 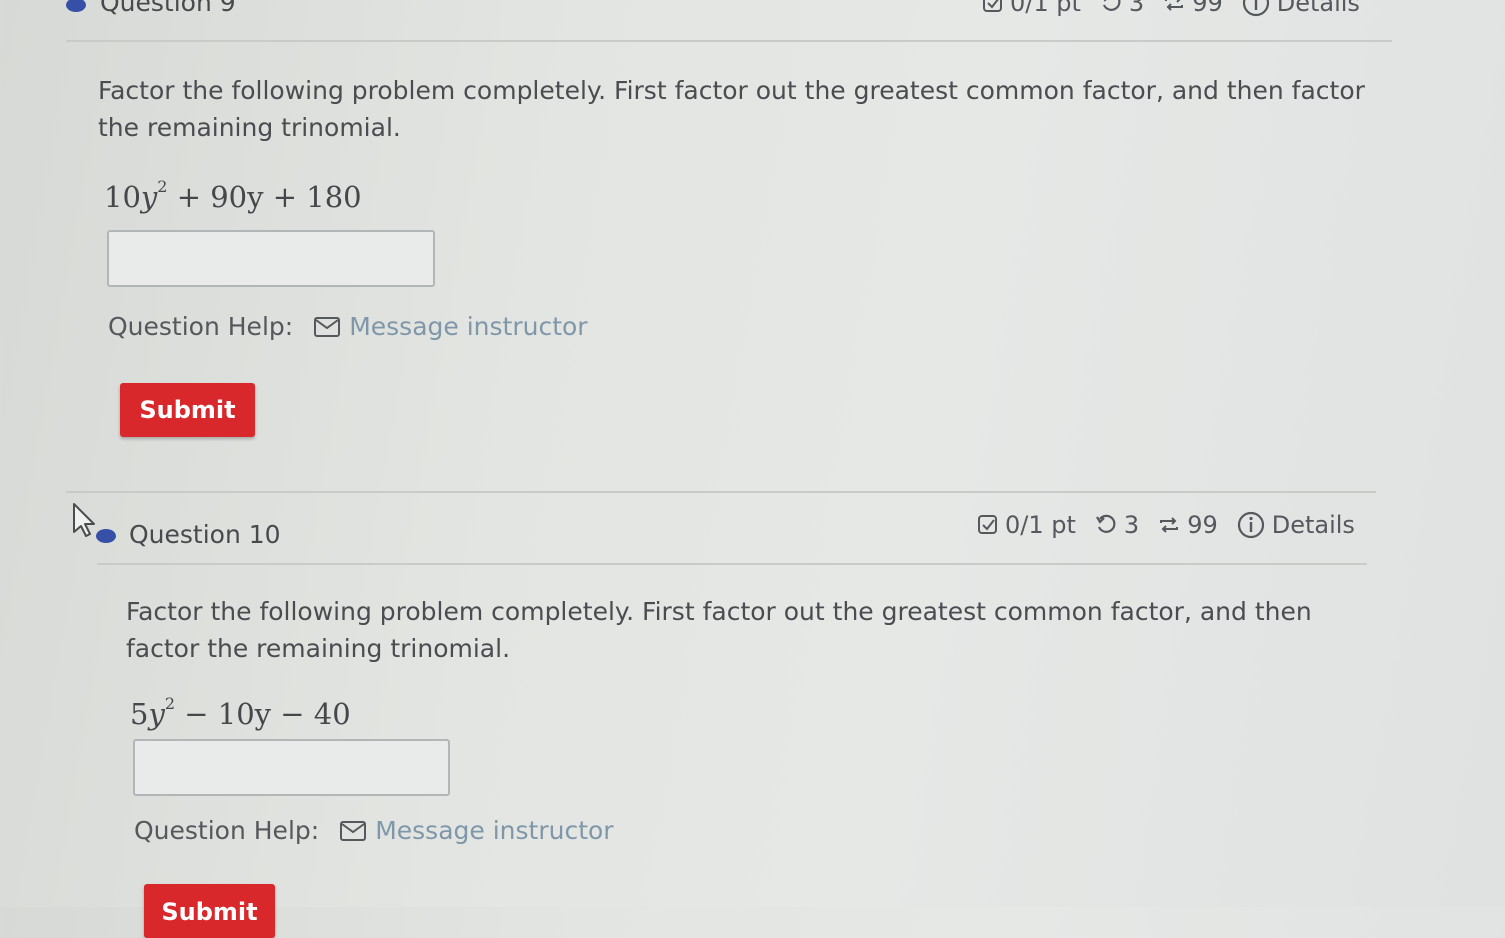 I want to click on question-title: Question 9, so click(x=168, y=8).